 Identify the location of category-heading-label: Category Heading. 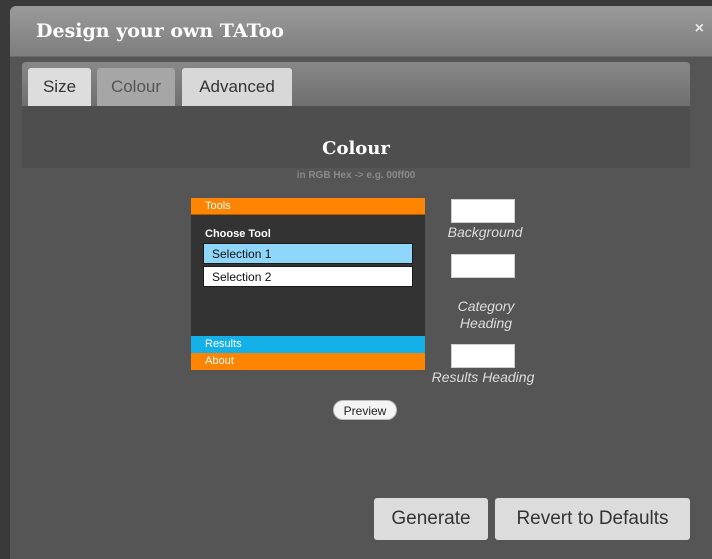
(486, 314).